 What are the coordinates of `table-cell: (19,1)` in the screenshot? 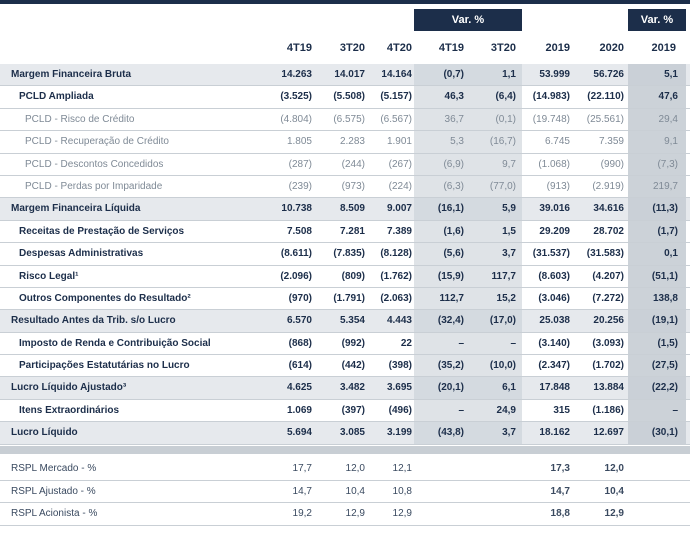 It's located at (664, 321).